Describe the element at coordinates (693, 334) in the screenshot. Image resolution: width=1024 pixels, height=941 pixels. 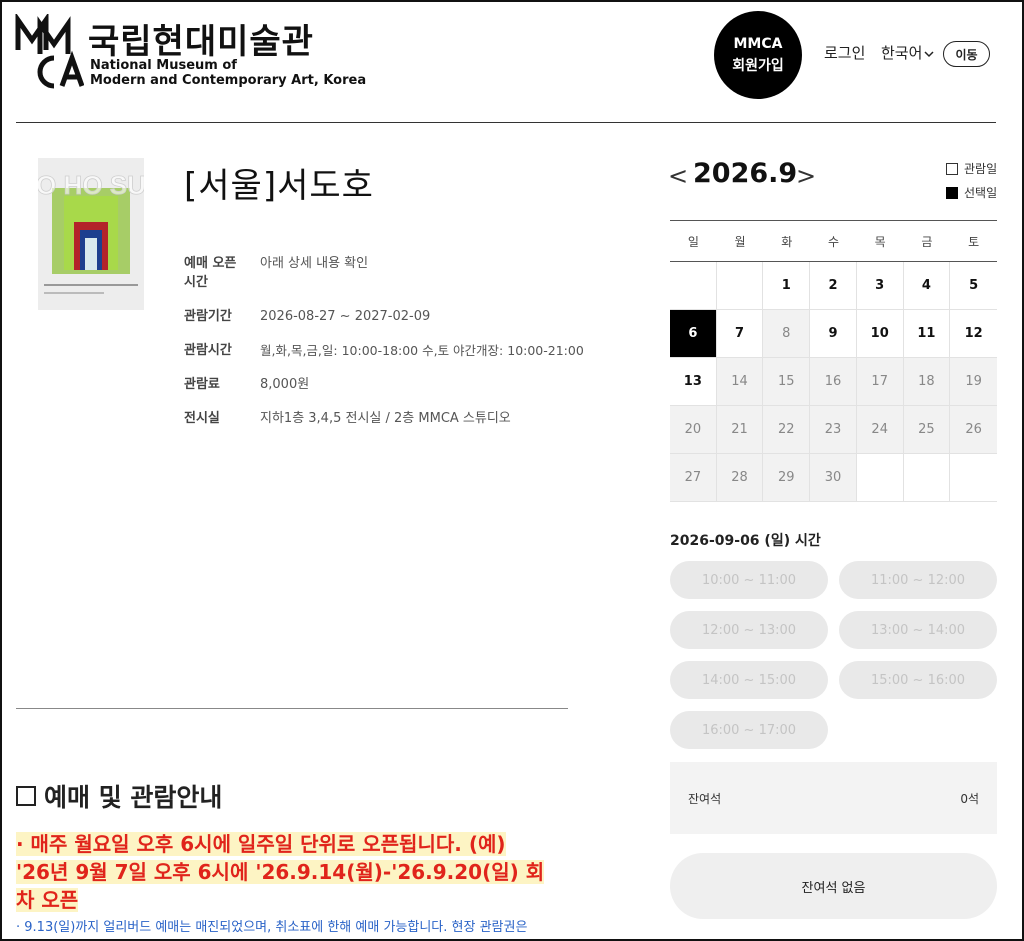
I see `calendar-day: 6` at that location.